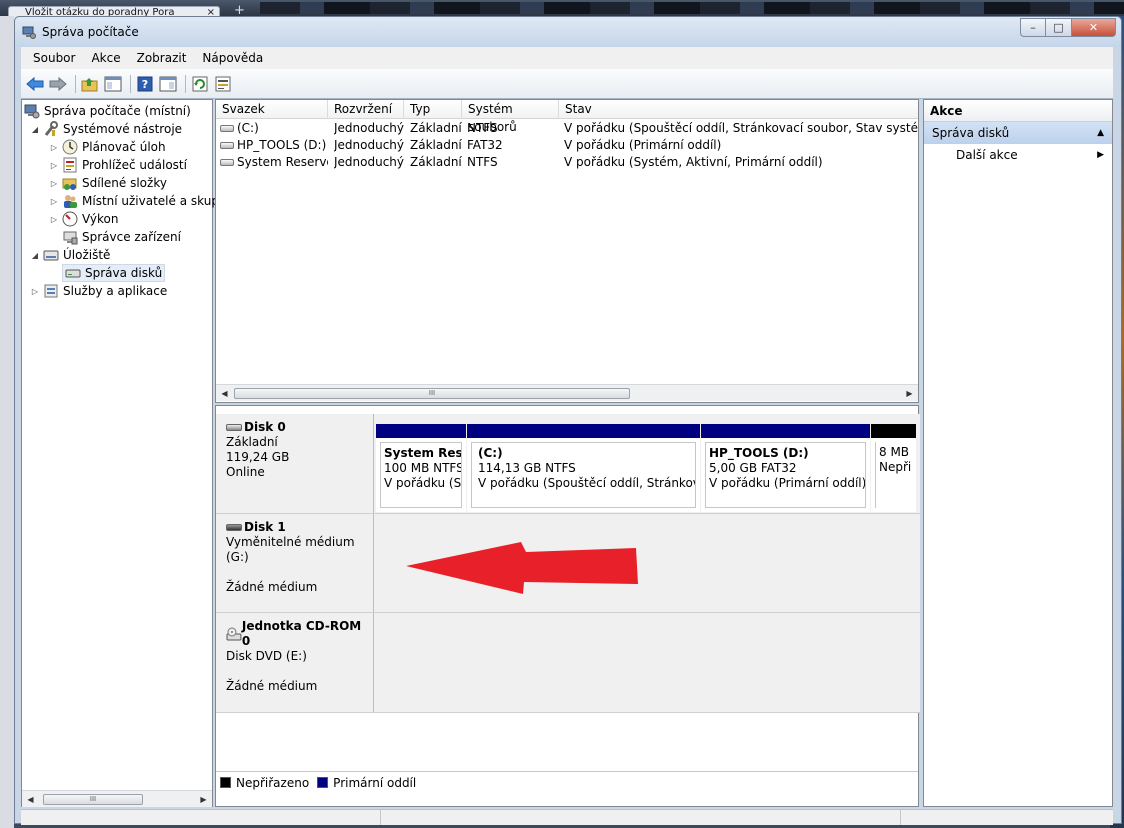 Image resolution: width=1124 pixels, height=828 pixels. I want to click on show-hide-tree-button, so click(113, 84).